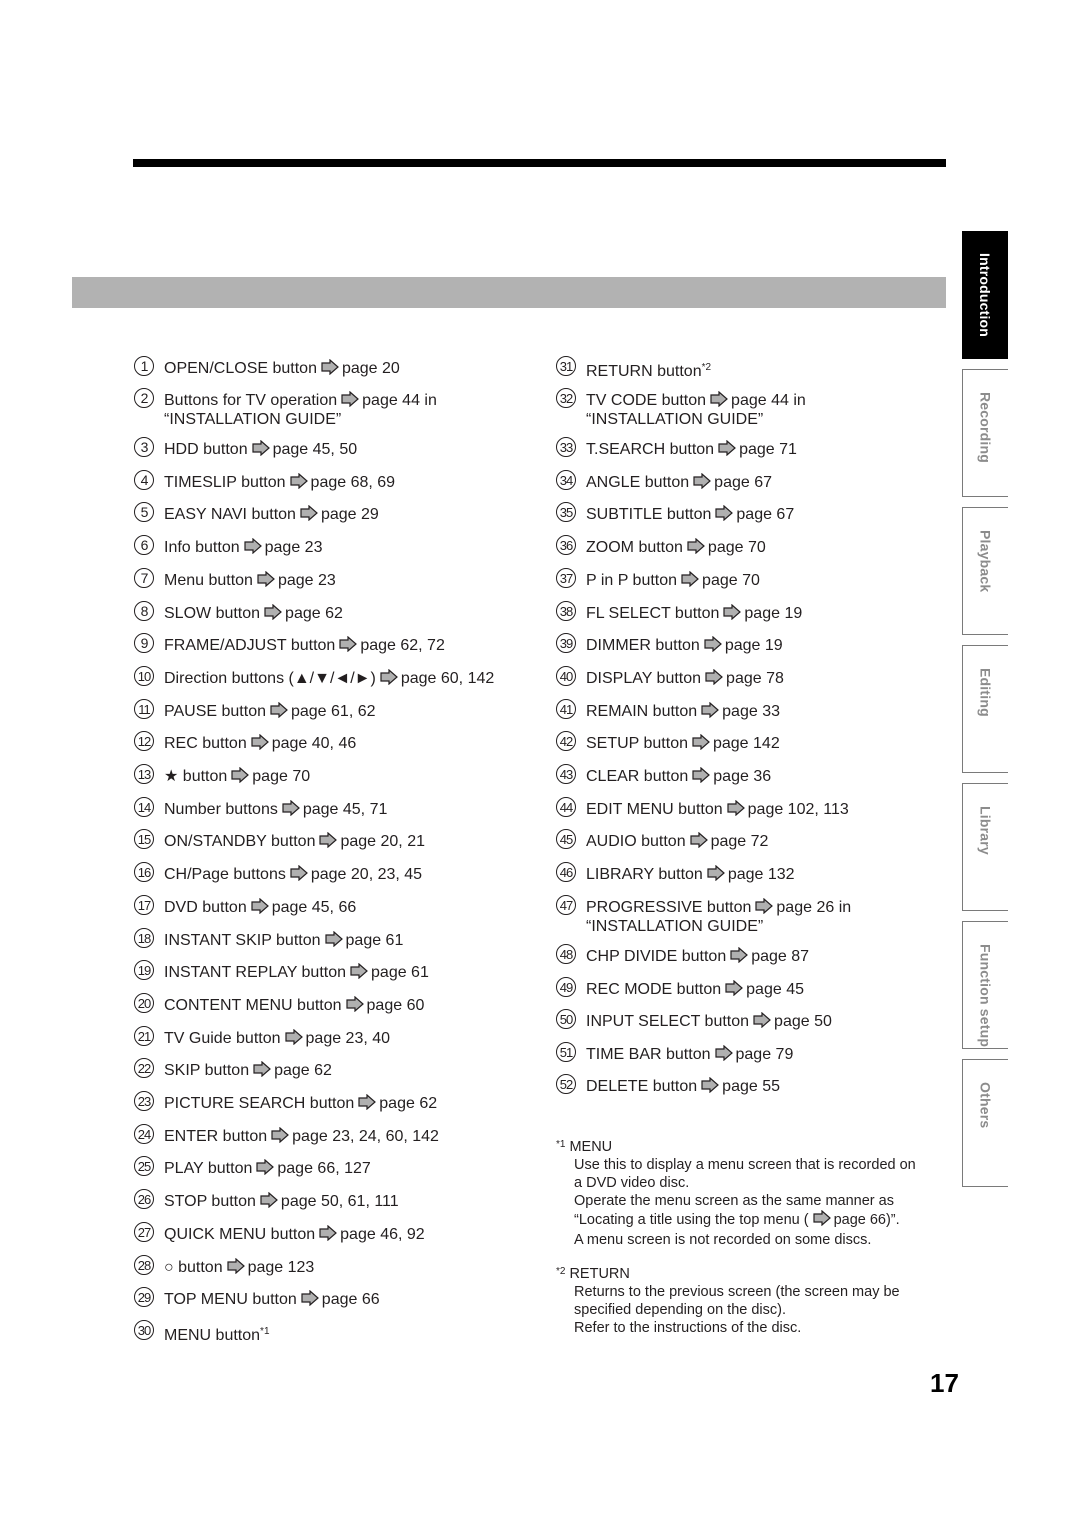 The height and width of the screenshot is (1528, 1080). Describe the element at coordinates (314, 743) in the screenshot. I see `page-ref: page 40, 46` at that location.